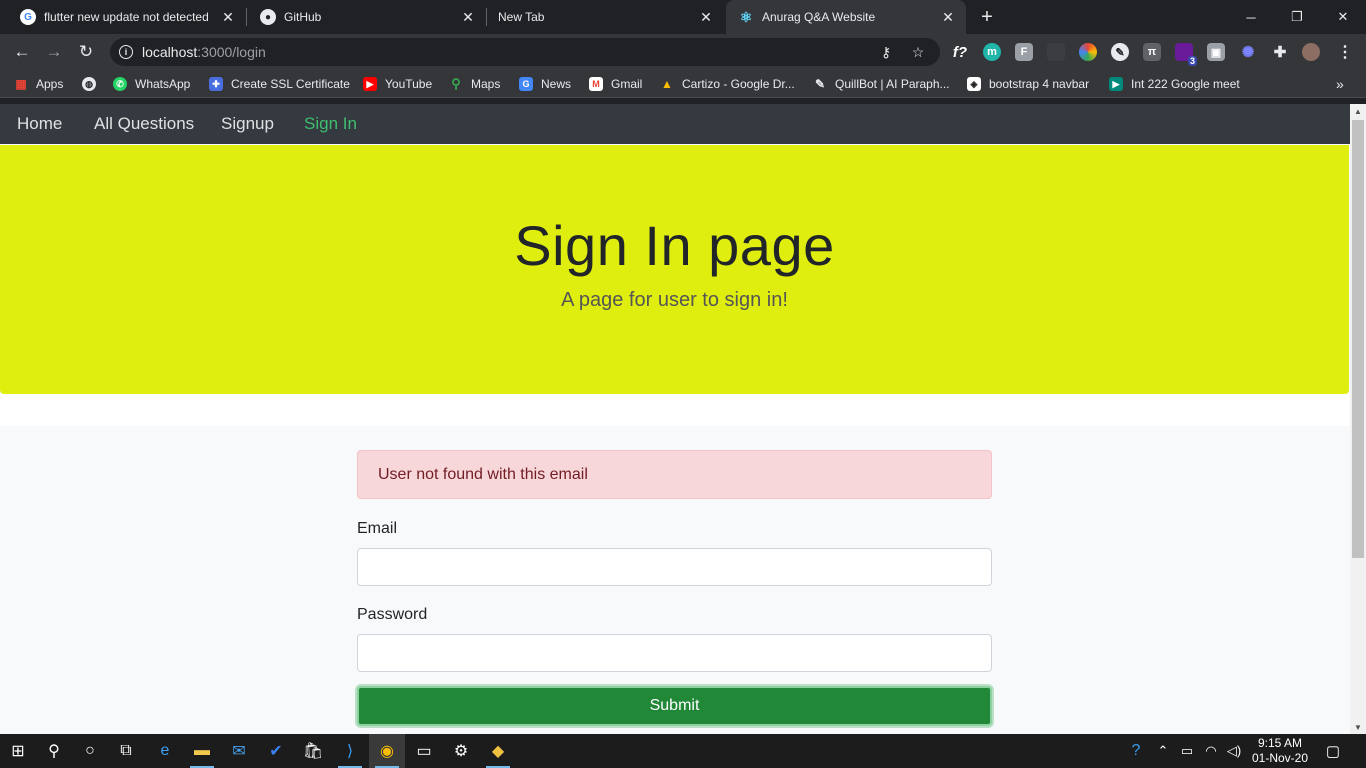  What do you see at coordinates (377, 528) in the screenshot?
I see `email-label: Email` at bounding box center [377, 528].